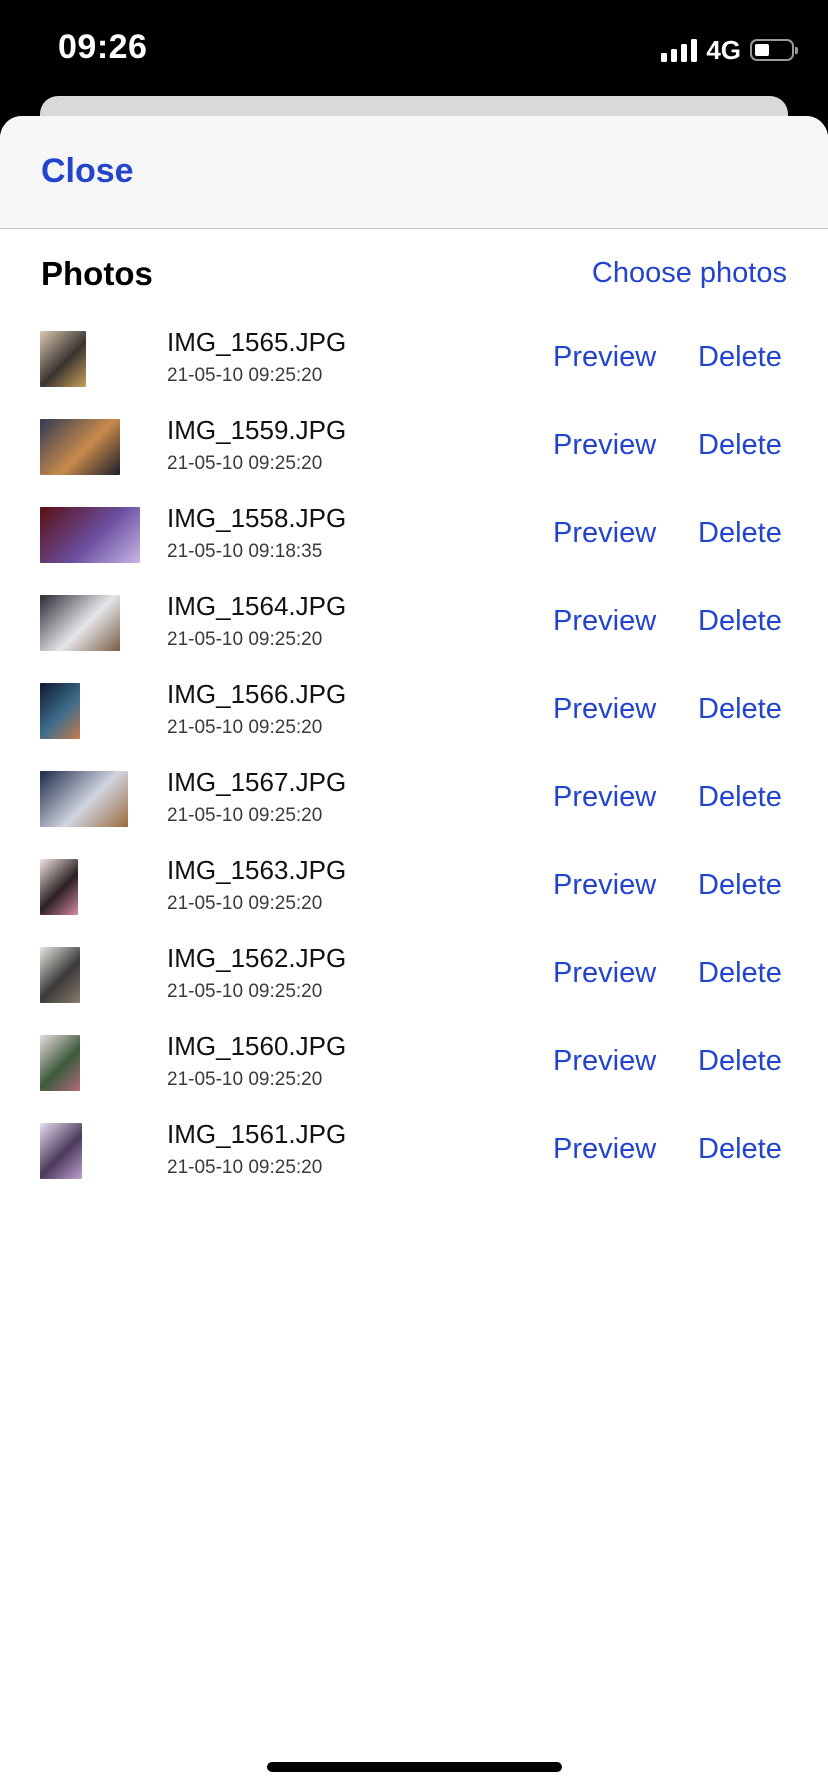 The width and height of the screenshot is (828, 1792). I want to click on file-name: IMG_1558.JPG, so click(257, 518).